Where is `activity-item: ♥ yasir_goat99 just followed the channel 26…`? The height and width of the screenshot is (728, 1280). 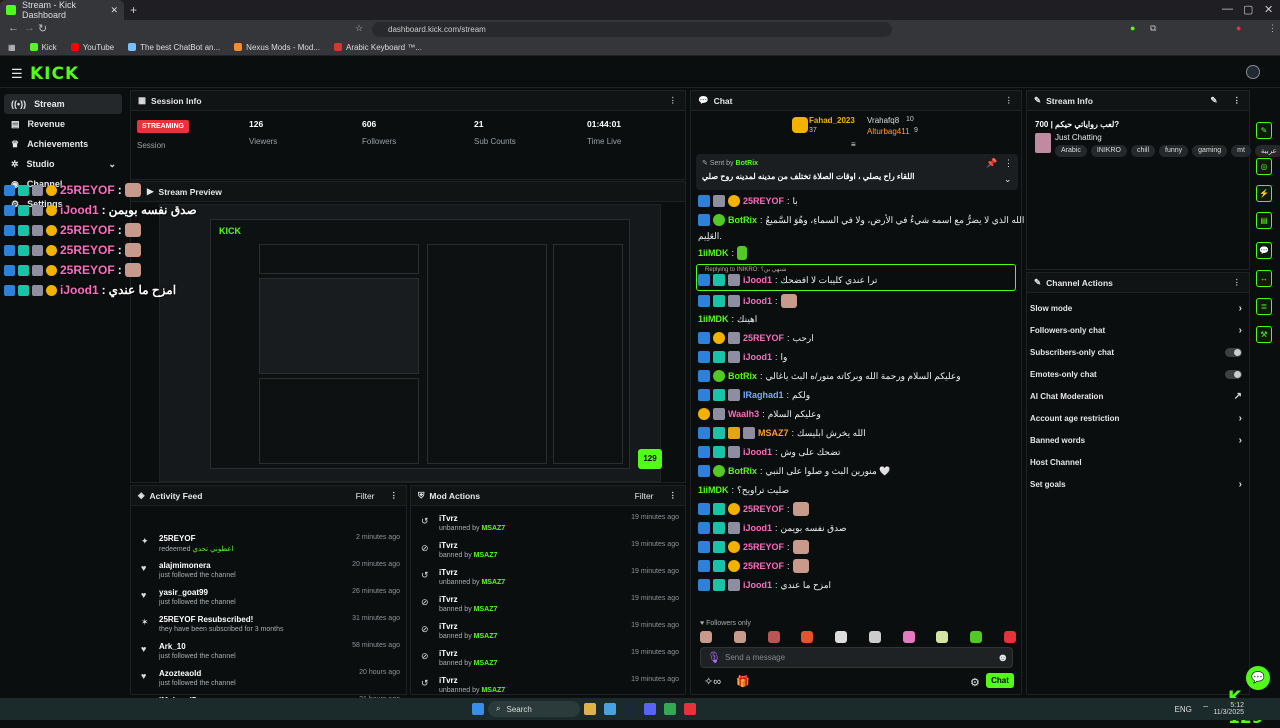 activity-item: ♥ yasir_goat99 just followed the channel 26… is located at coordinates (268, 597).